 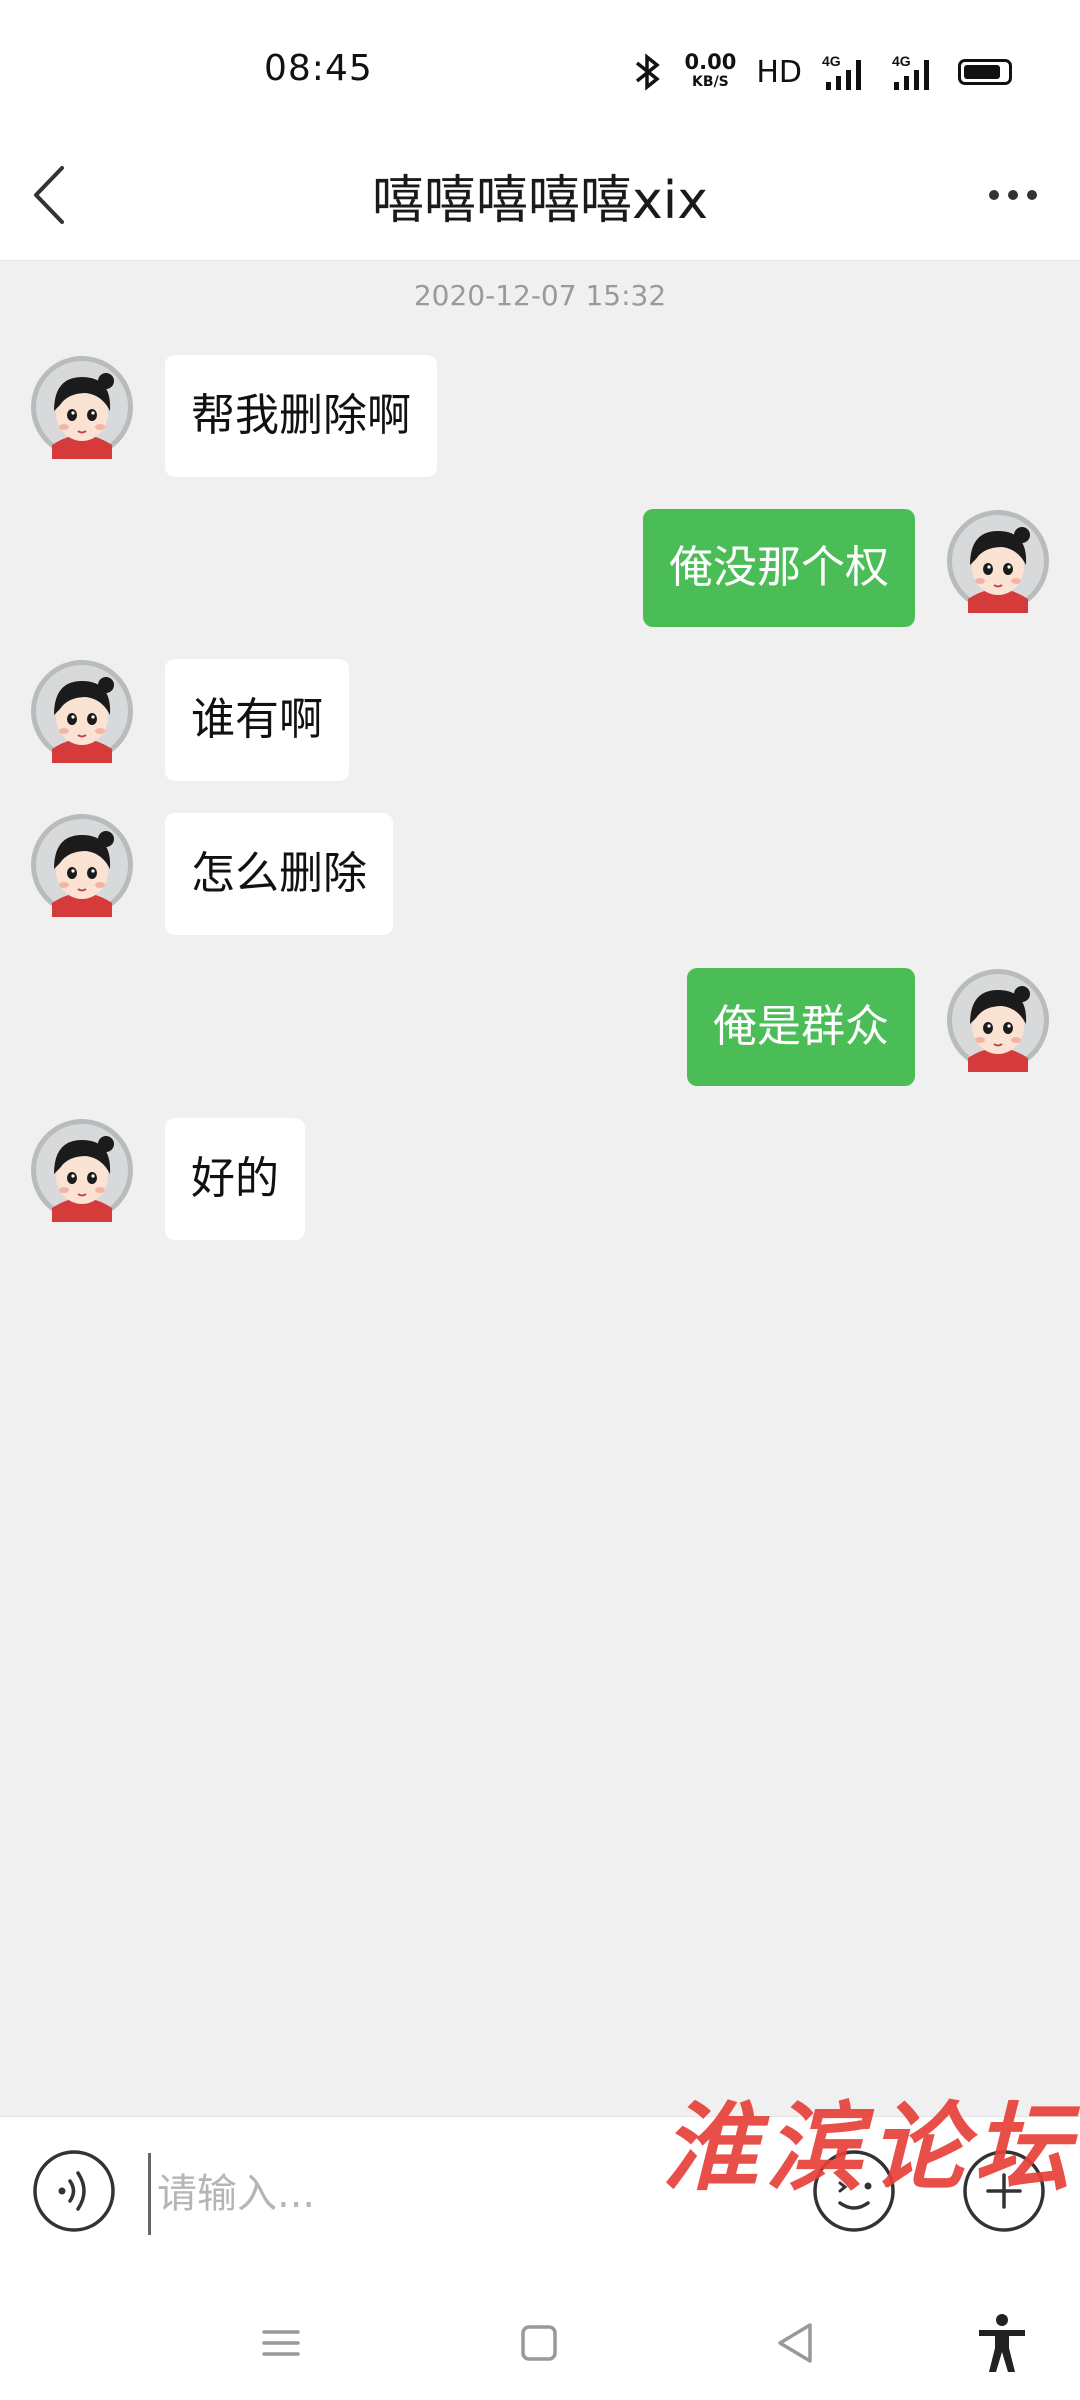 What do you see at coordinates (257, 720) in the screenshot?
I see `message-bubble-received: 谁有啊` at bounding box center [257, 720].